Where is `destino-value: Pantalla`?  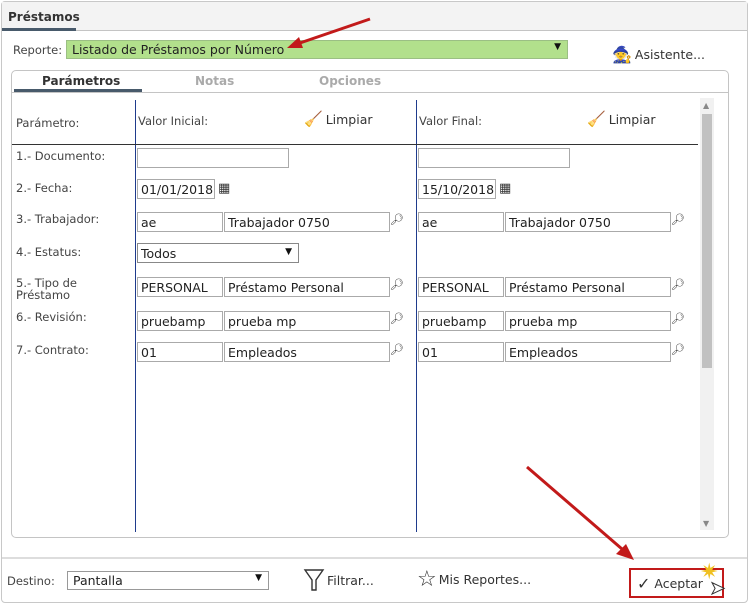
destino-value: Pantalla is located at coordinates (98, 580).